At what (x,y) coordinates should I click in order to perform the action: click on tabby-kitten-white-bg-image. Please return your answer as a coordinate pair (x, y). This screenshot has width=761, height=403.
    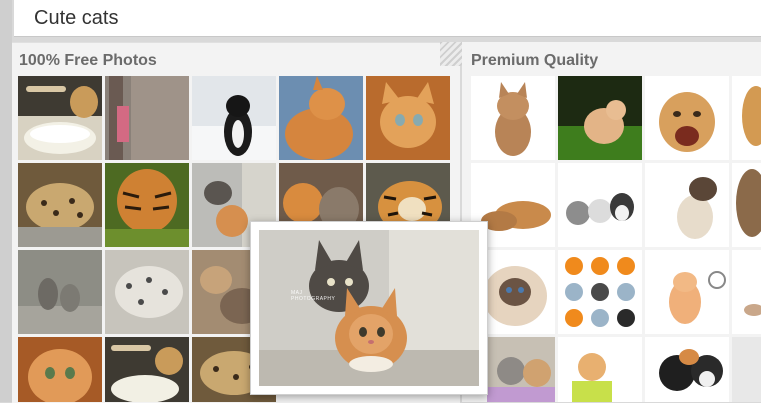
    Looking at the image, I should click on (513, 118).